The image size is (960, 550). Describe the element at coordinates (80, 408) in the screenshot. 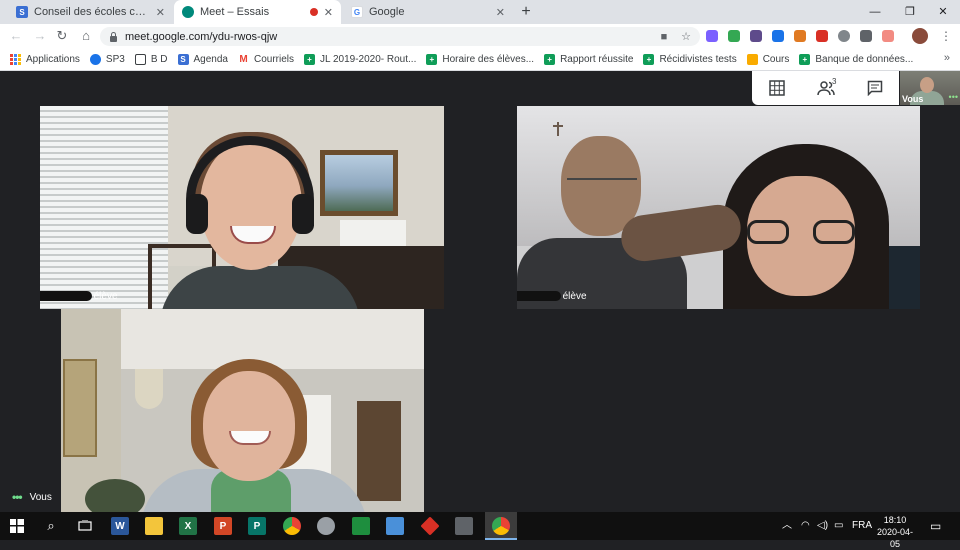

I see `wall-map` at that location.